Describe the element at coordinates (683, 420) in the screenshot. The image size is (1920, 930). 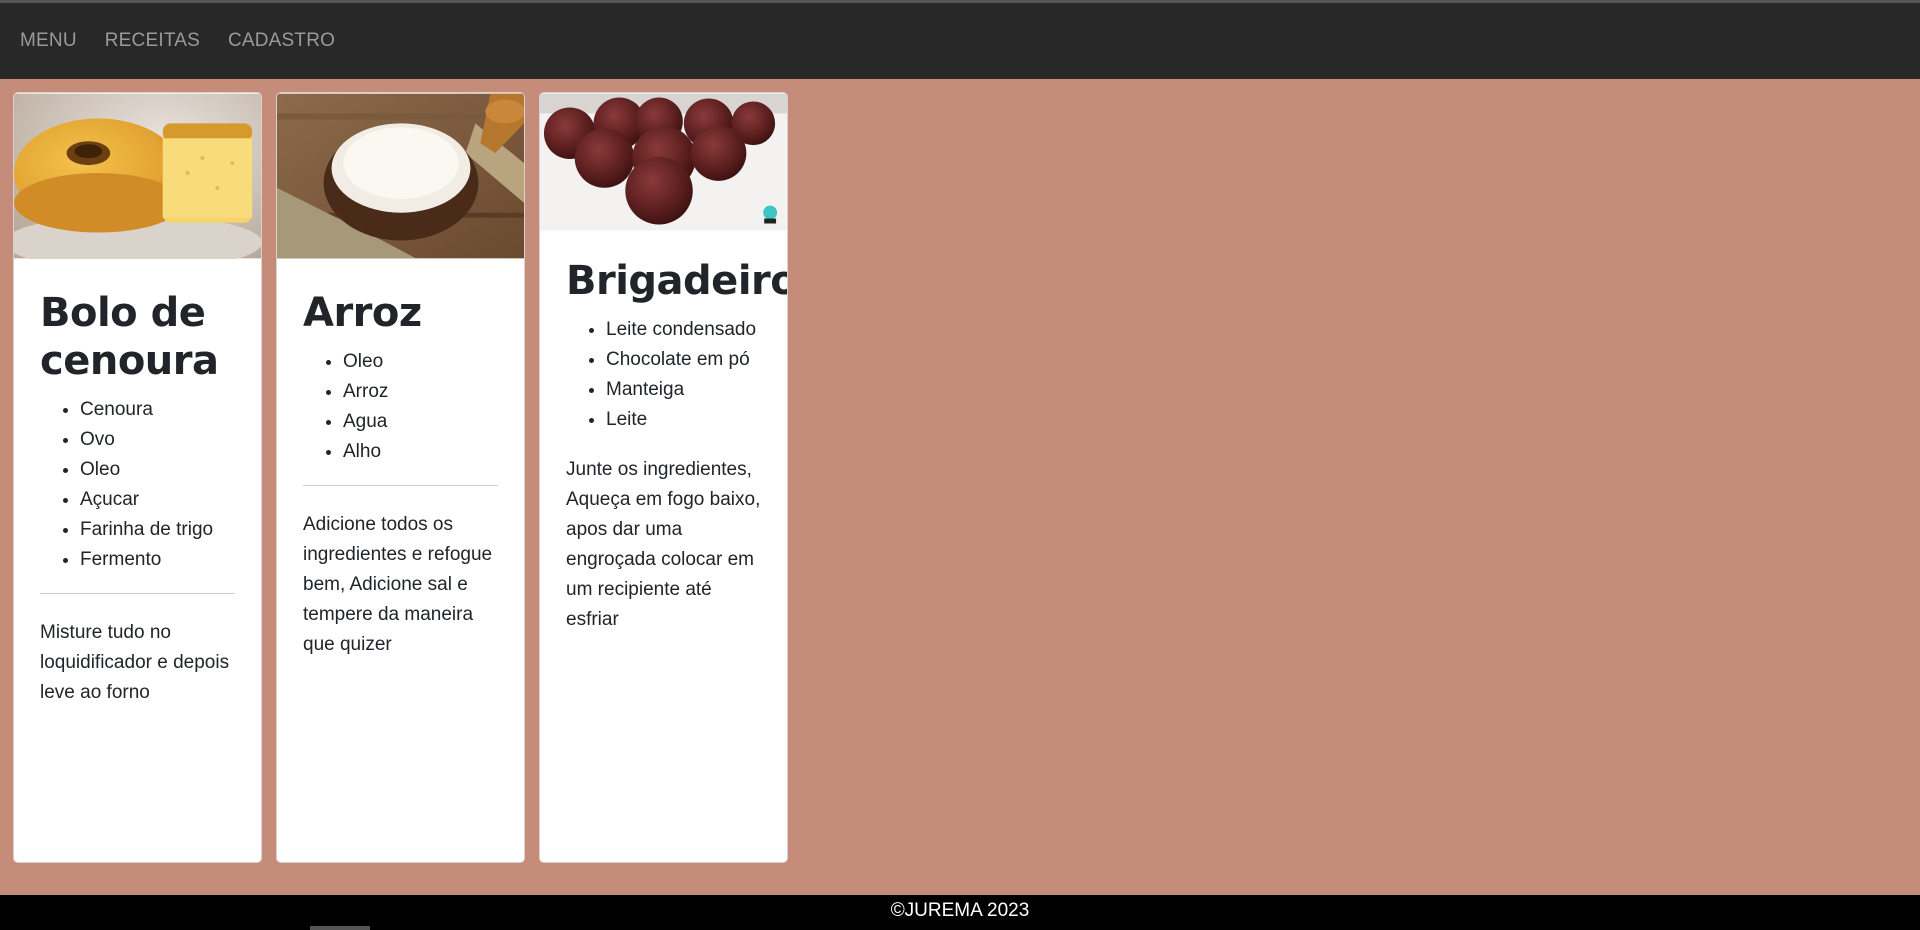
I see `ingredient-item: Leite` at that location.